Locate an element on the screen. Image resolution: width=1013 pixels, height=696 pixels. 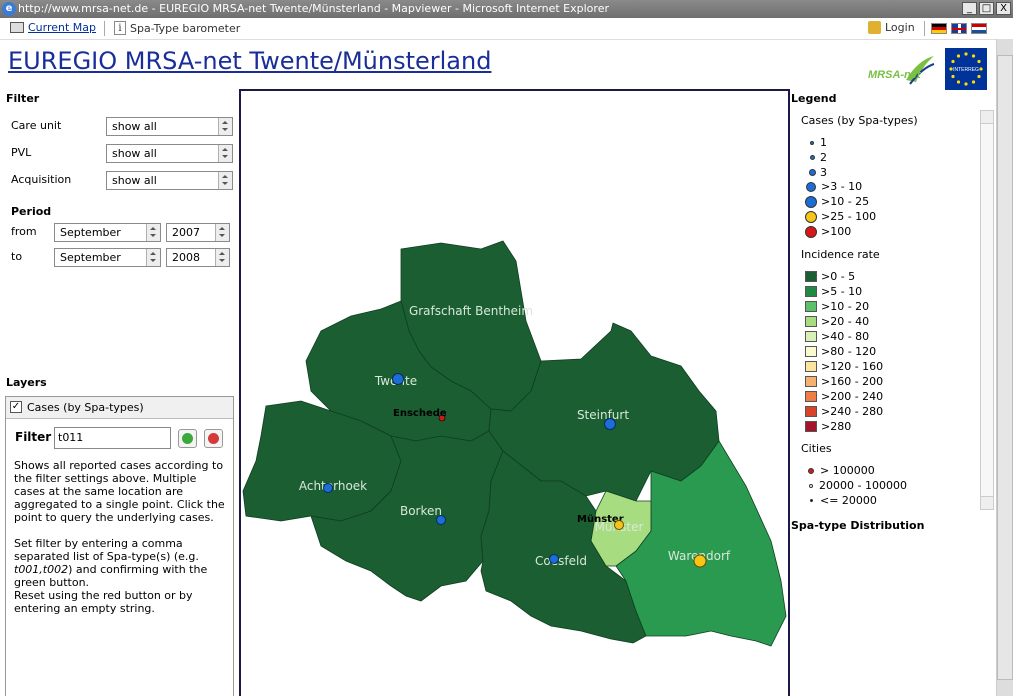
legend-incidence-label: >0 - 5 is located at coordinates (838, 276).